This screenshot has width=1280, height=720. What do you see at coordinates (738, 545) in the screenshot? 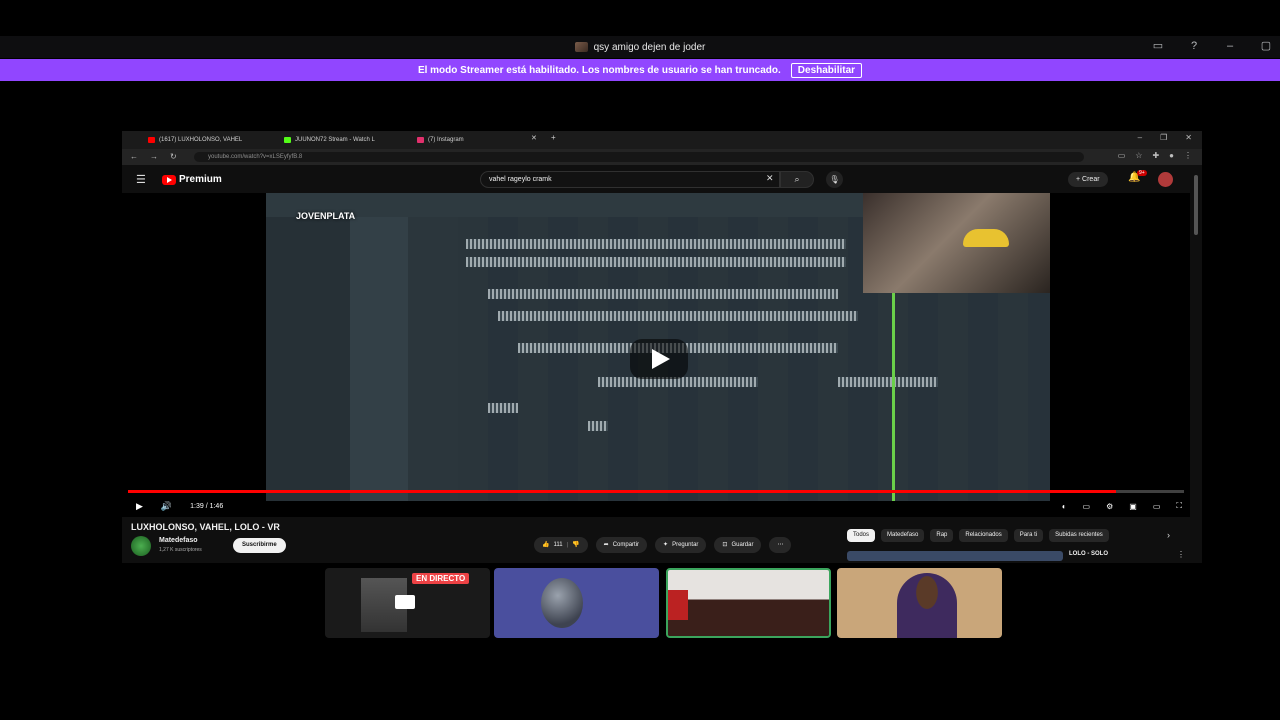
I see `save-button: ⊡ Guardar` at bounding box center [738, 545].